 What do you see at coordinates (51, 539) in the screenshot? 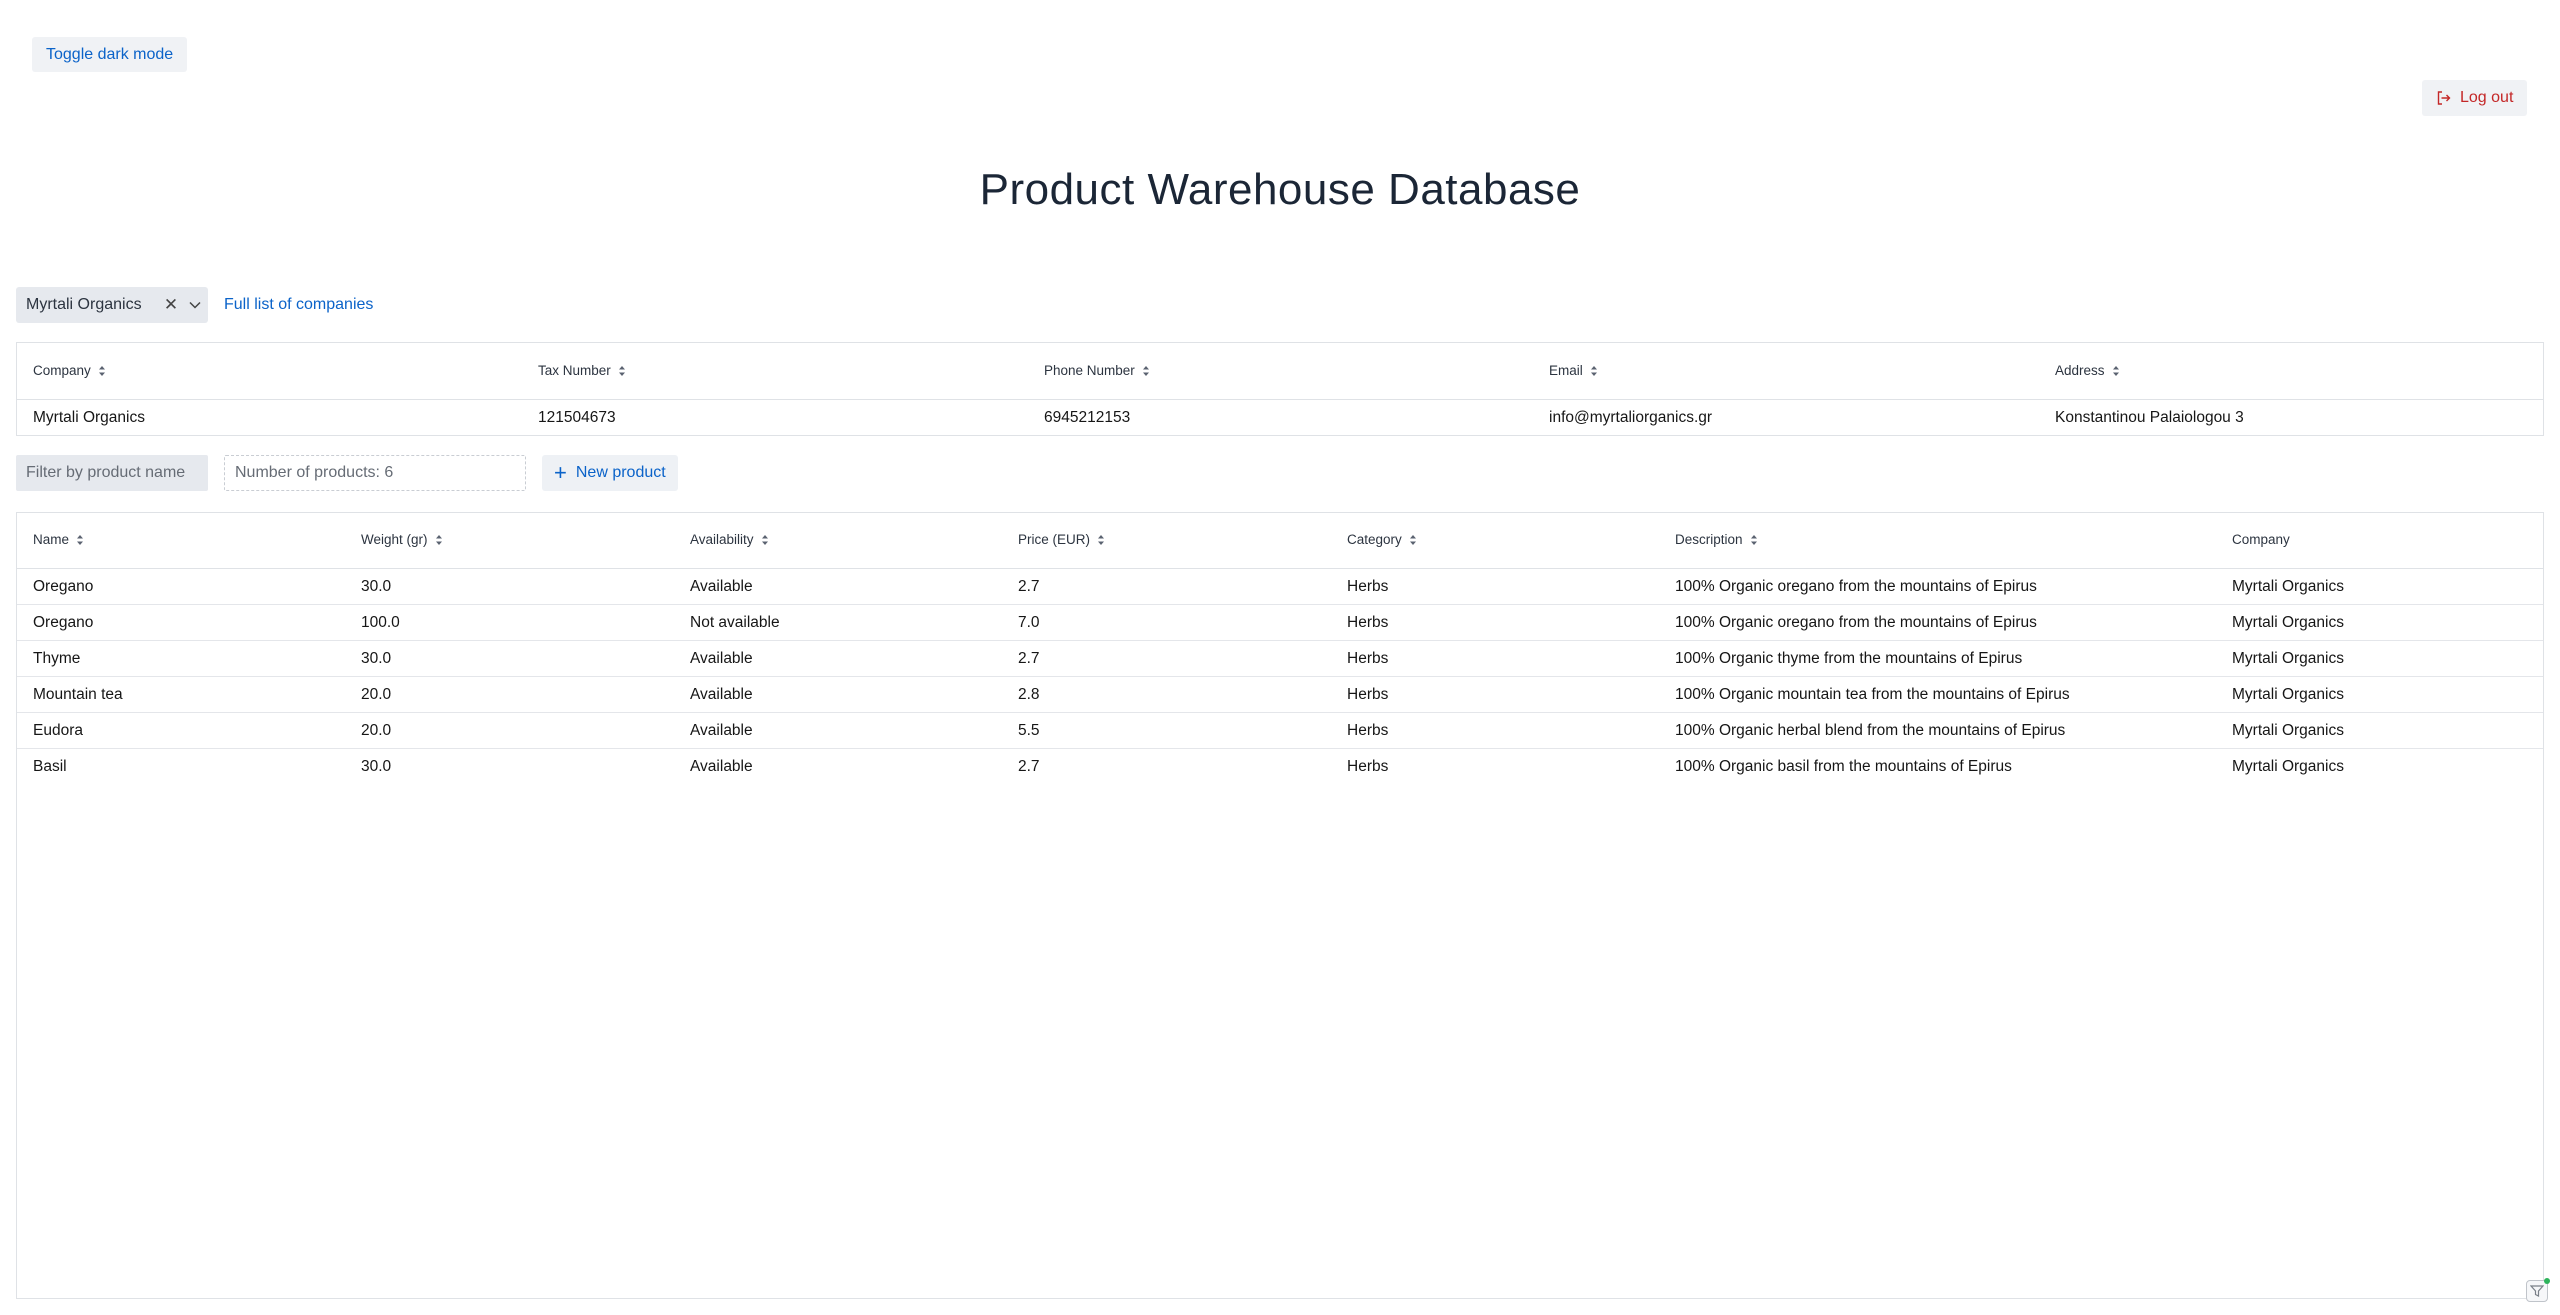
I see `column-header-label: Name` at bounding box center [51, 539].